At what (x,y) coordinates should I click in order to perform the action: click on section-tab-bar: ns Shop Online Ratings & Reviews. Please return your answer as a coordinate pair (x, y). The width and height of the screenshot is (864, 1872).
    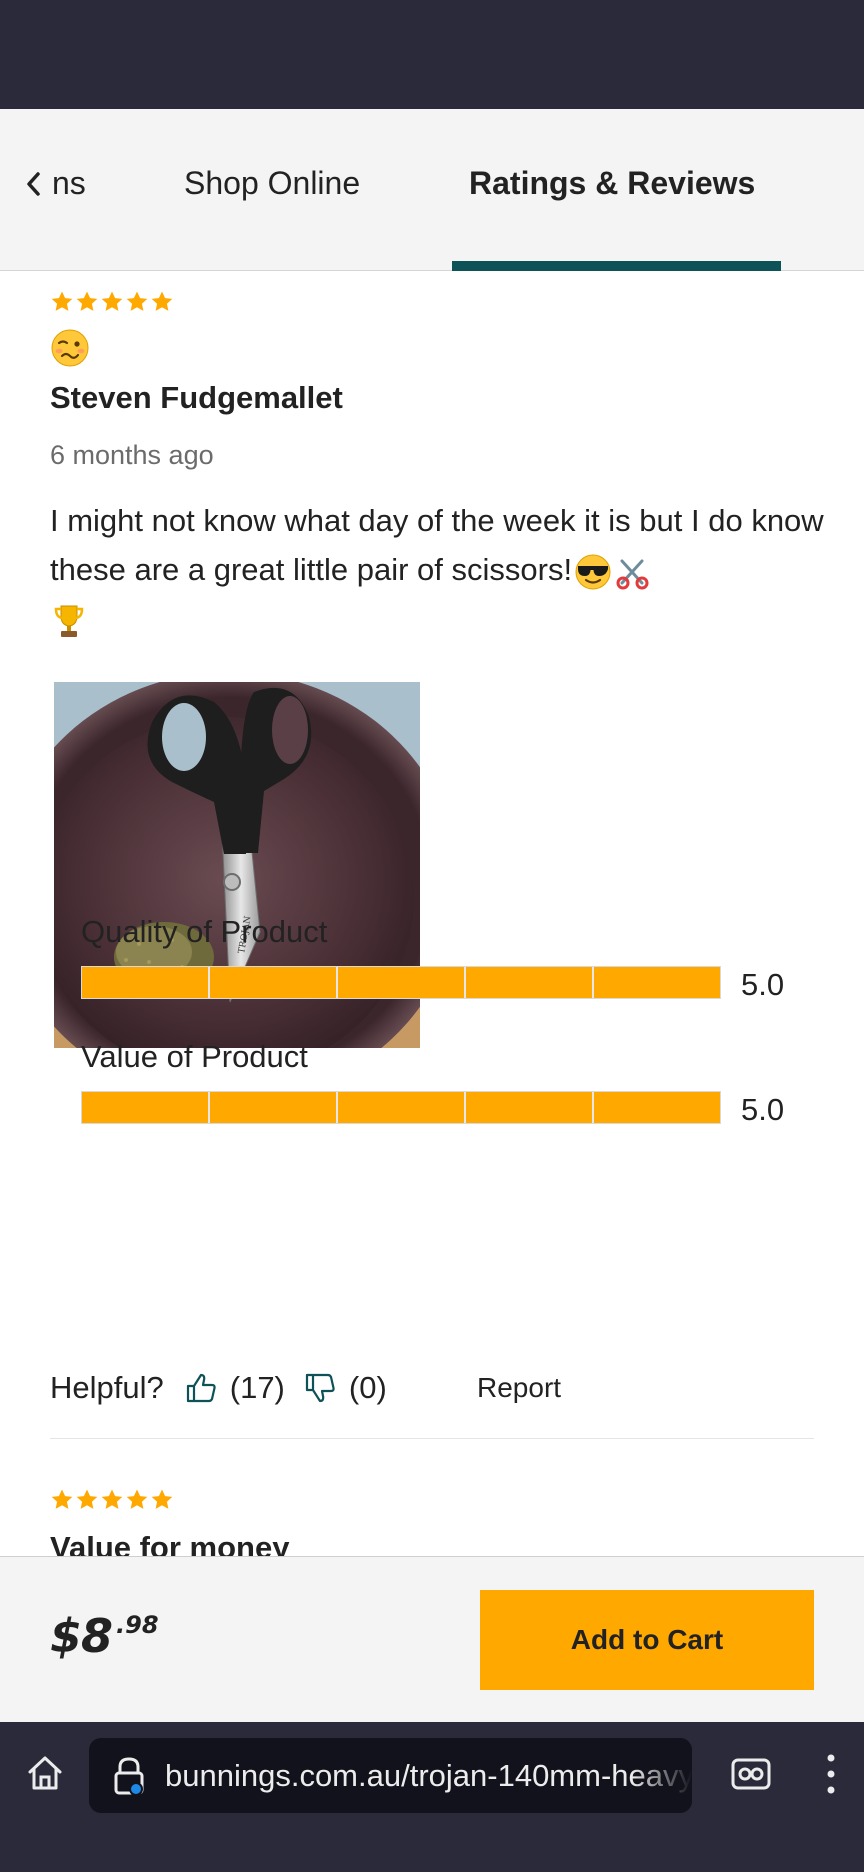
    Looking at the image, I should click on (432, 190).